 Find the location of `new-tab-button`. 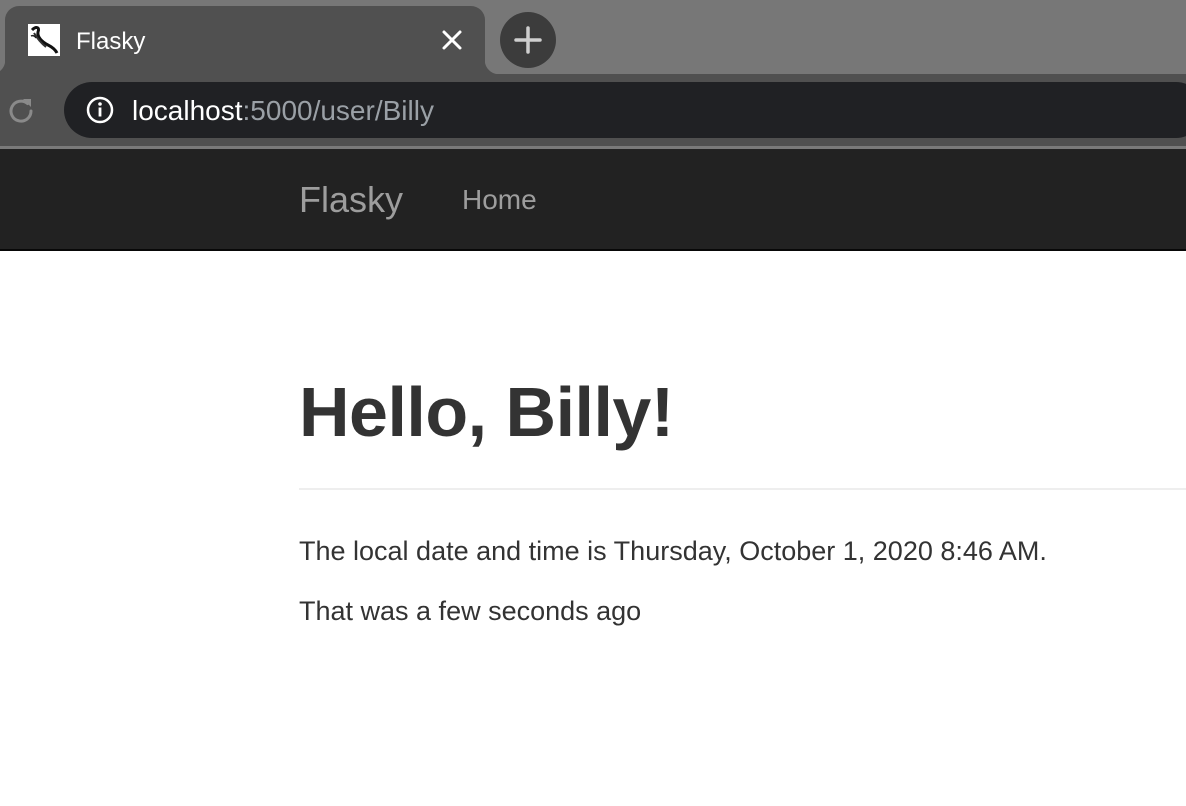

new-tab-button is located at coordinates (528, 40).